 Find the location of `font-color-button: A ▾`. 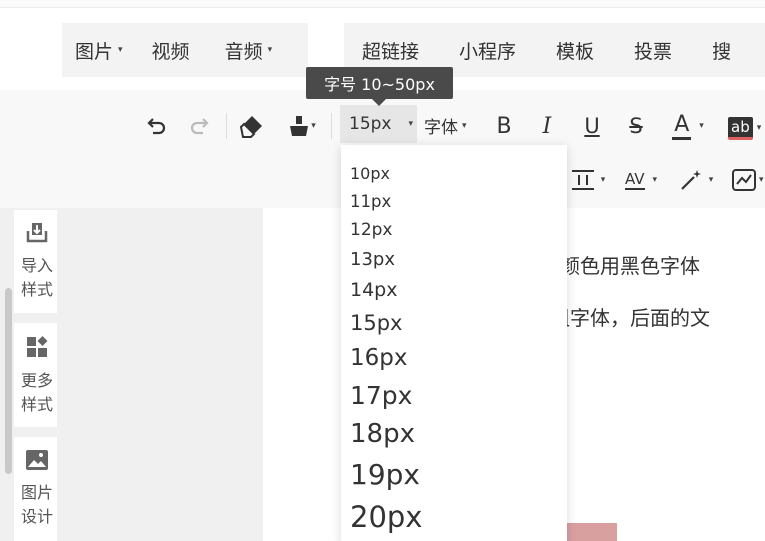

font-color-button: A ▾ is located at coordinates (688, 126).